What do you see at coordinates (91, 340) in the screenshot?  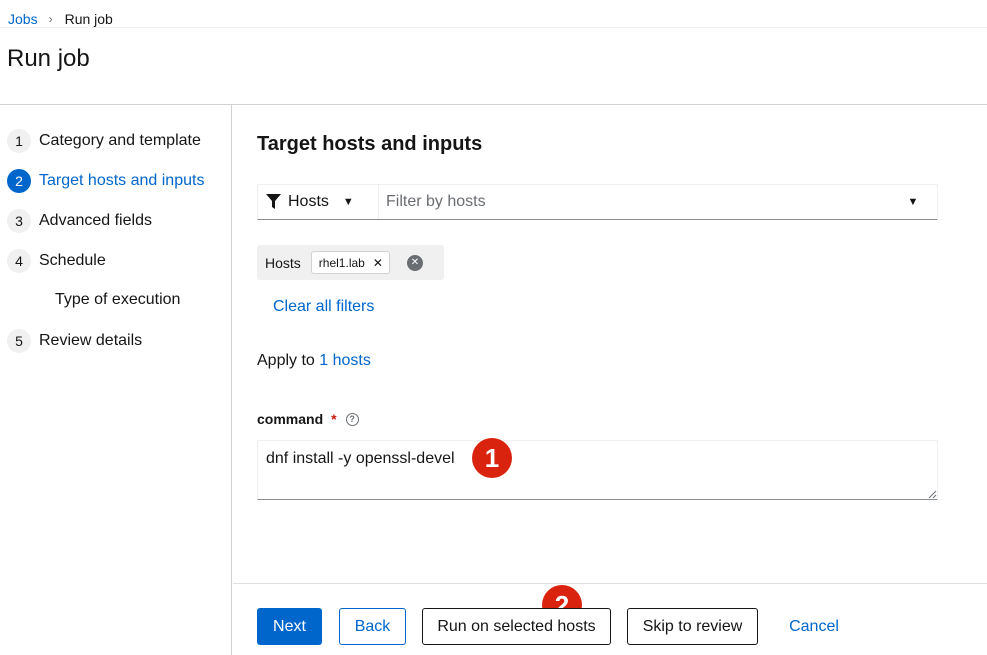 I see `step-label: Review details` at bounding box center [91, 340].